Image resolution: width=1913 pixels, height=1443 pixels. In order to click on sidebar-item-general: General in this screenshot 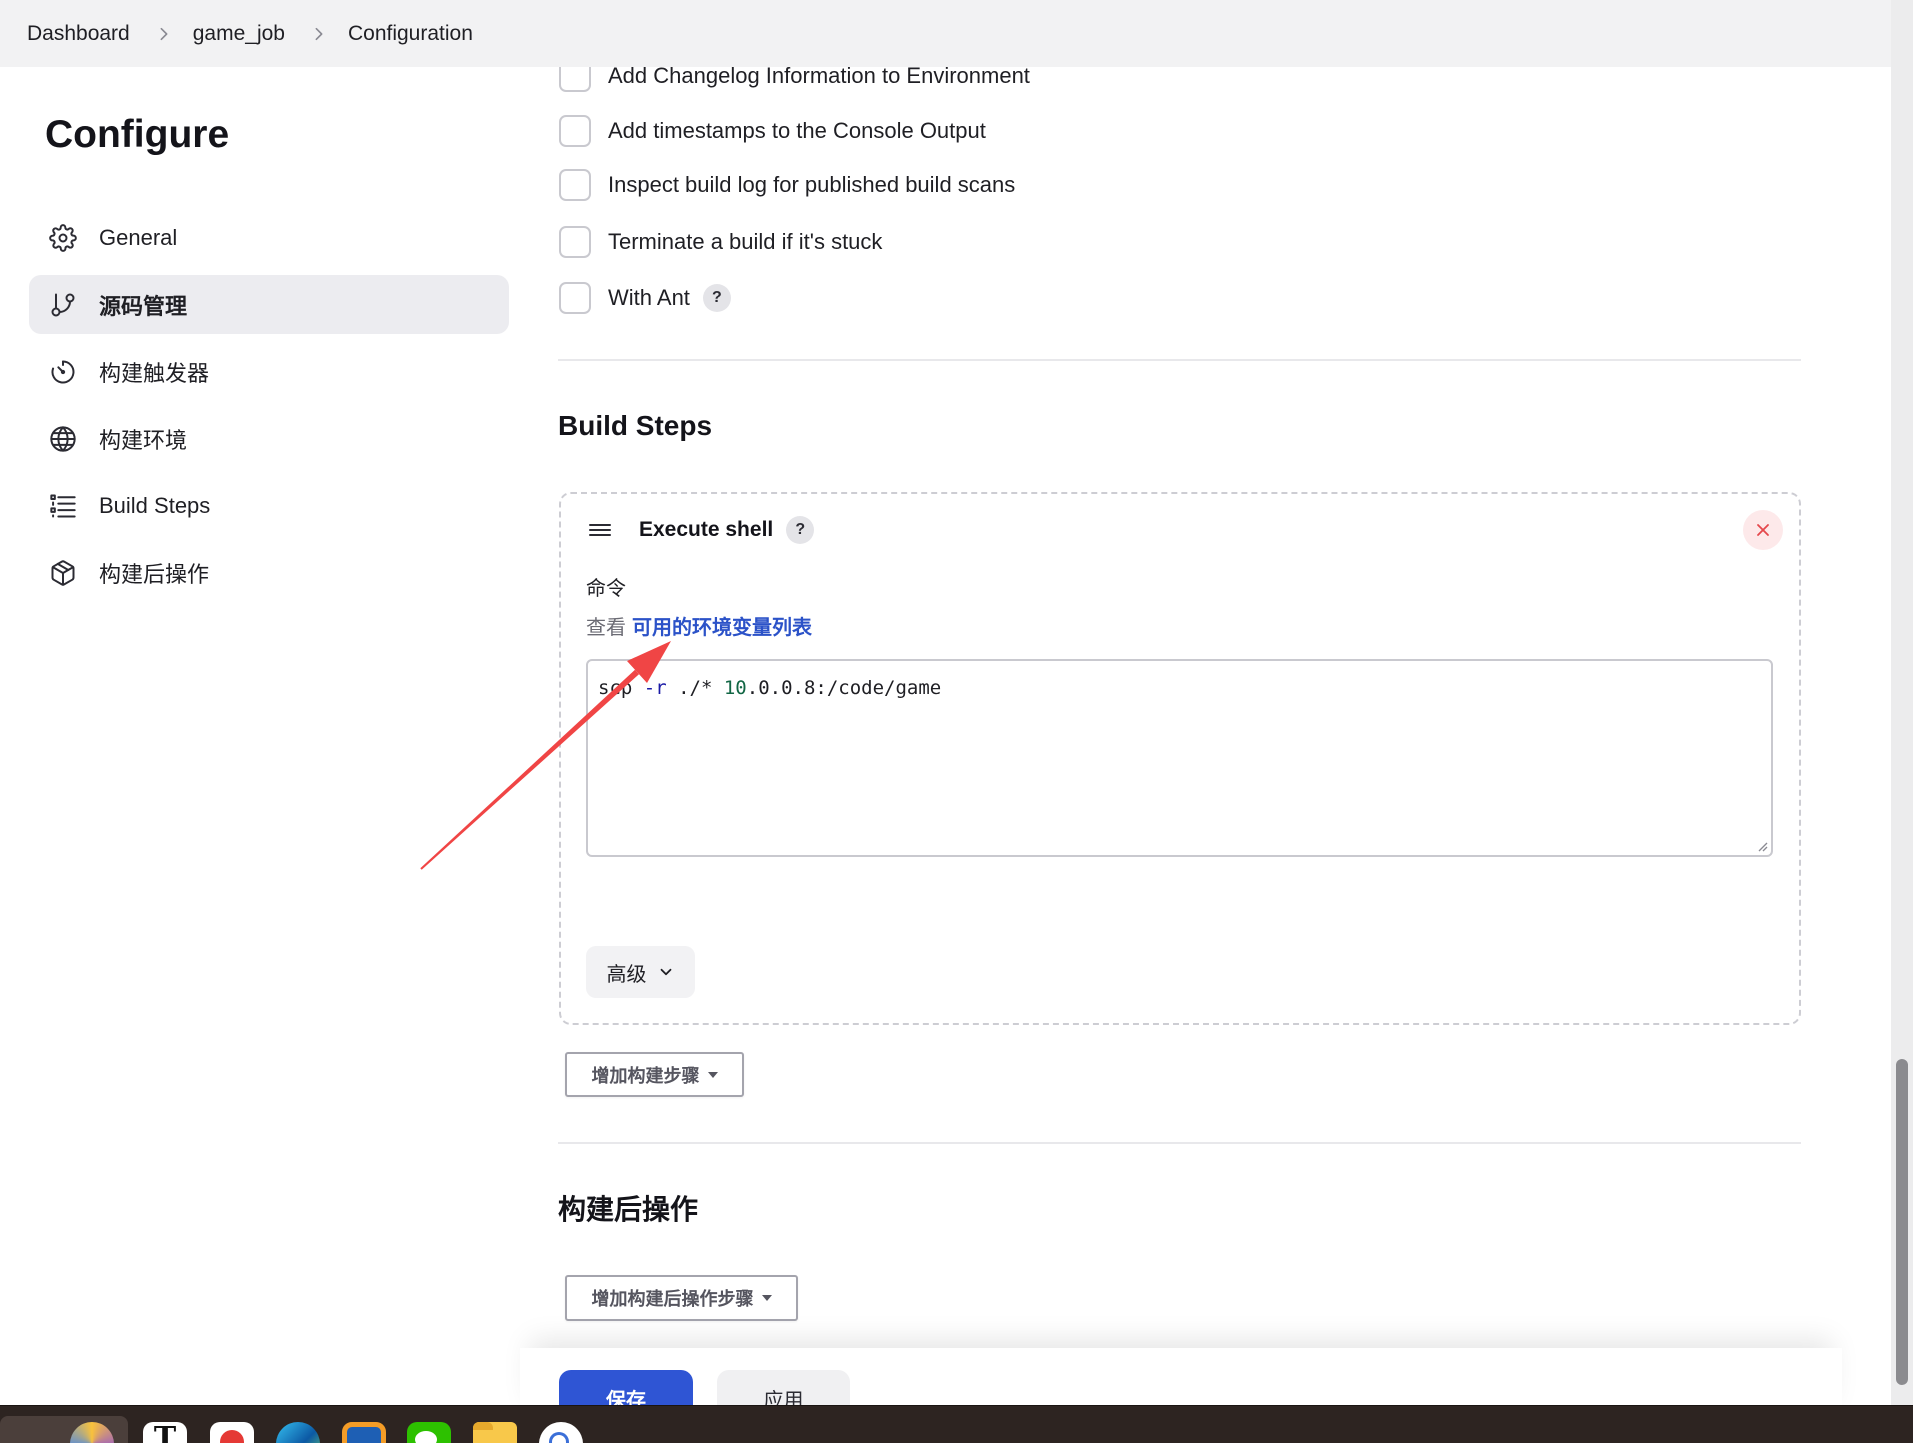, I will do `click(269, 237)`.